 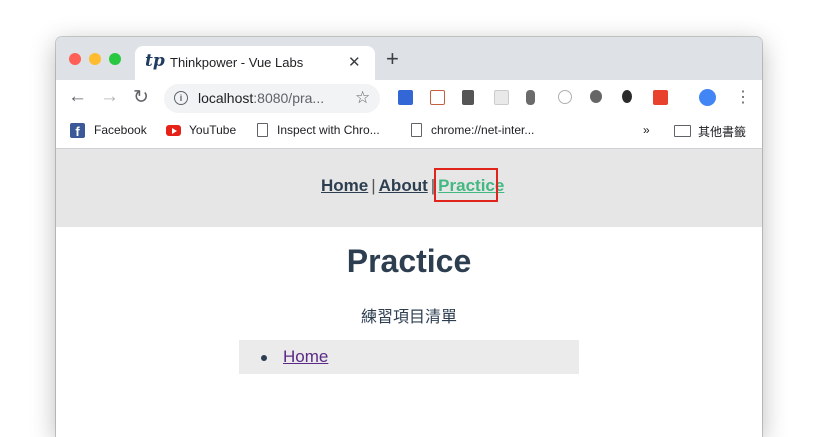 I want to click on extension-red-icon, so click(x=660, y=97).